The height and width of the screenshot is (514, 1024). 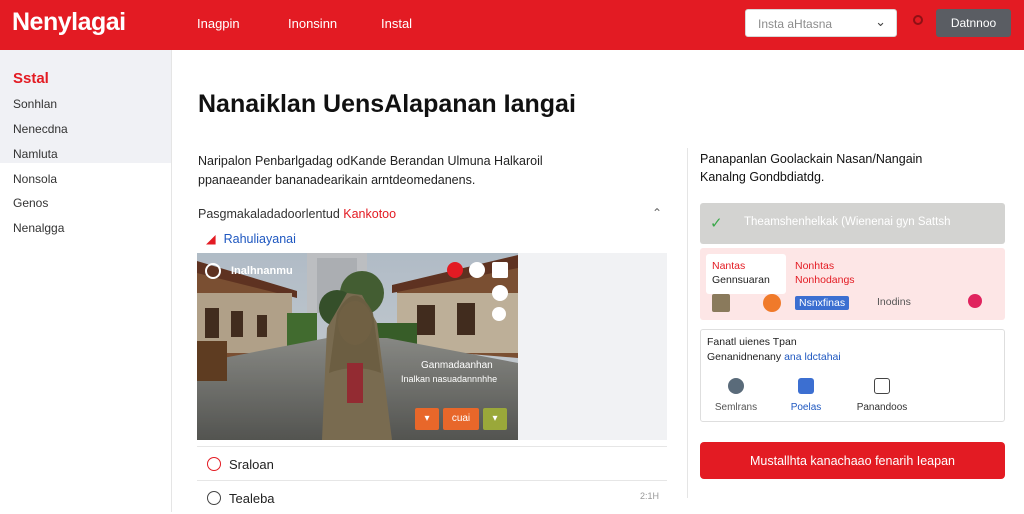 What do you see at coordinates (457, 365) in the screenshot?
I see `photo-caption-1: Ganmadaanhan` at bounding box center [457, 365].